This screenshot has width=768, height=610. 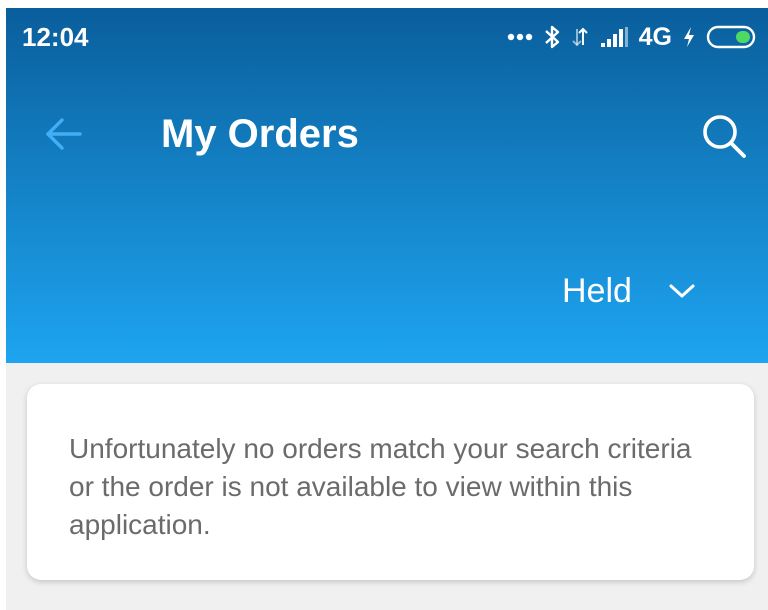 I want to click on data-arrows-icon, so click(x=580, y=37).